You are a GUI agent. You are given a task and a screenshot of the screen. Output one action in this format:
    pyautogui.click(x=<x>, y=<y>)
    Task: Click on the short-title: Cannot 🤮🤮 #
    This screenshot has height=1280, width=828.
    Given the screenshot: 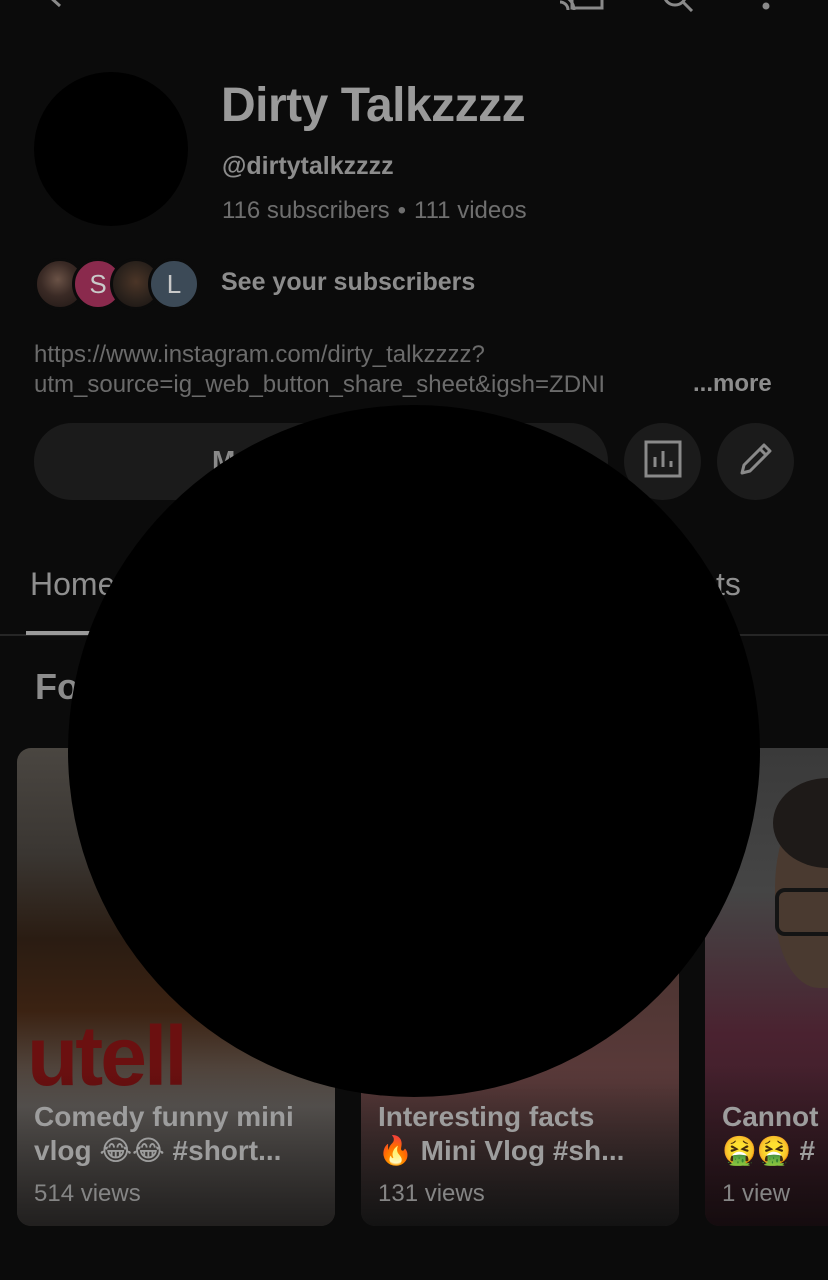 What is the action you would take?
    pyautogui.click(x=775, y=1134)
    